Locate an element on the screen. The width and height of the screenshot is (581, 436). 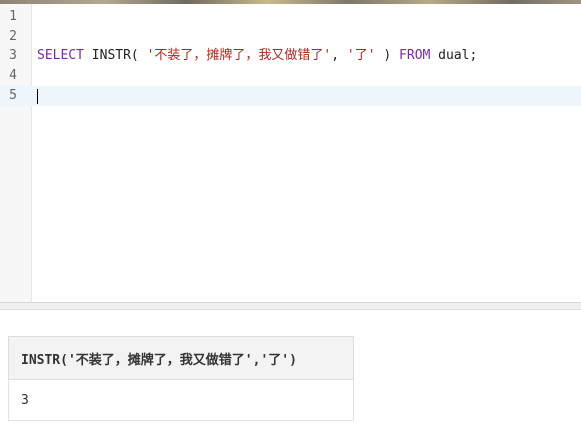
table-header-row: INSTR('不装了，摊牌了，我又做错了','了') is located at coordinates (181, 358).